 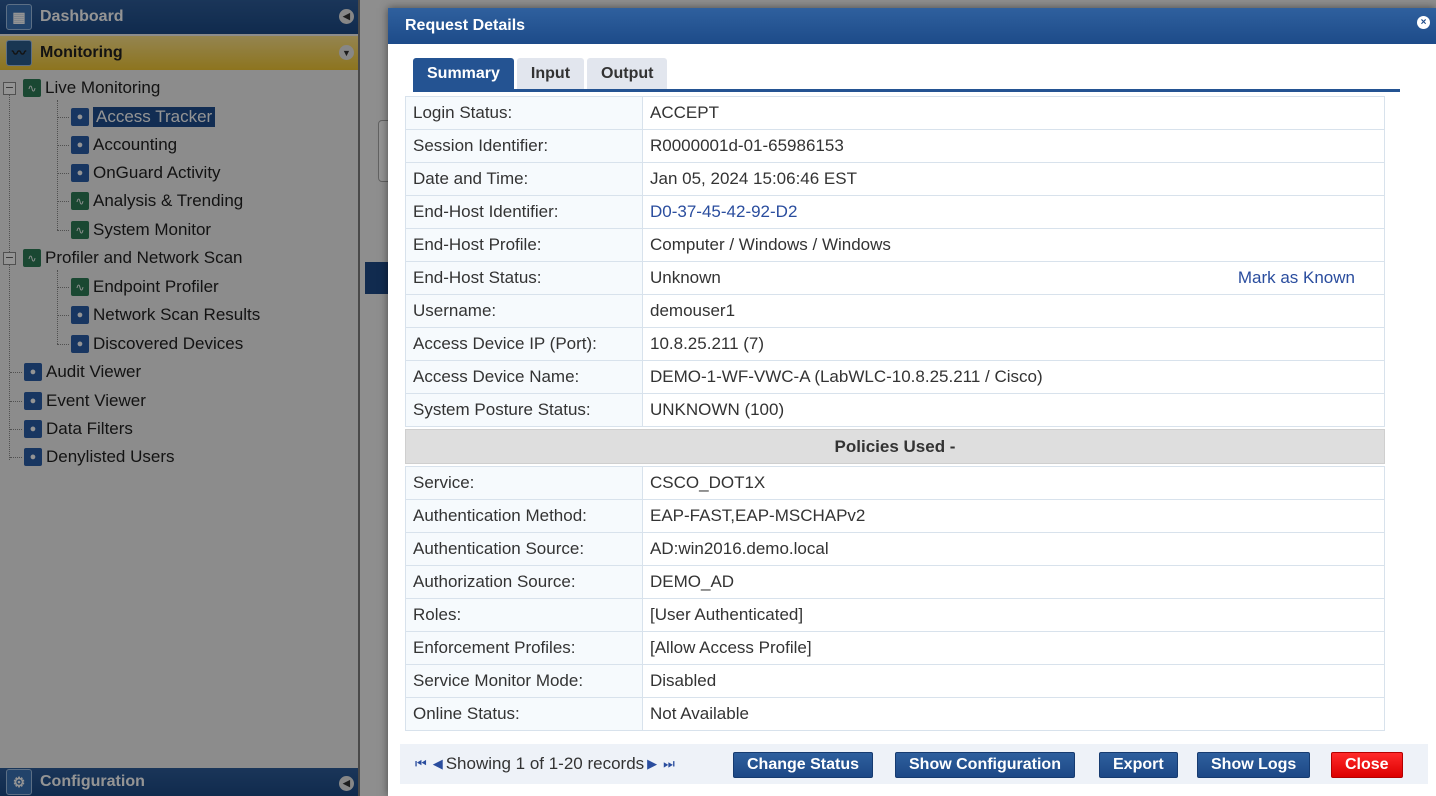 I want to click on first-page-icon: ⏮, so click(x=421, y=764).